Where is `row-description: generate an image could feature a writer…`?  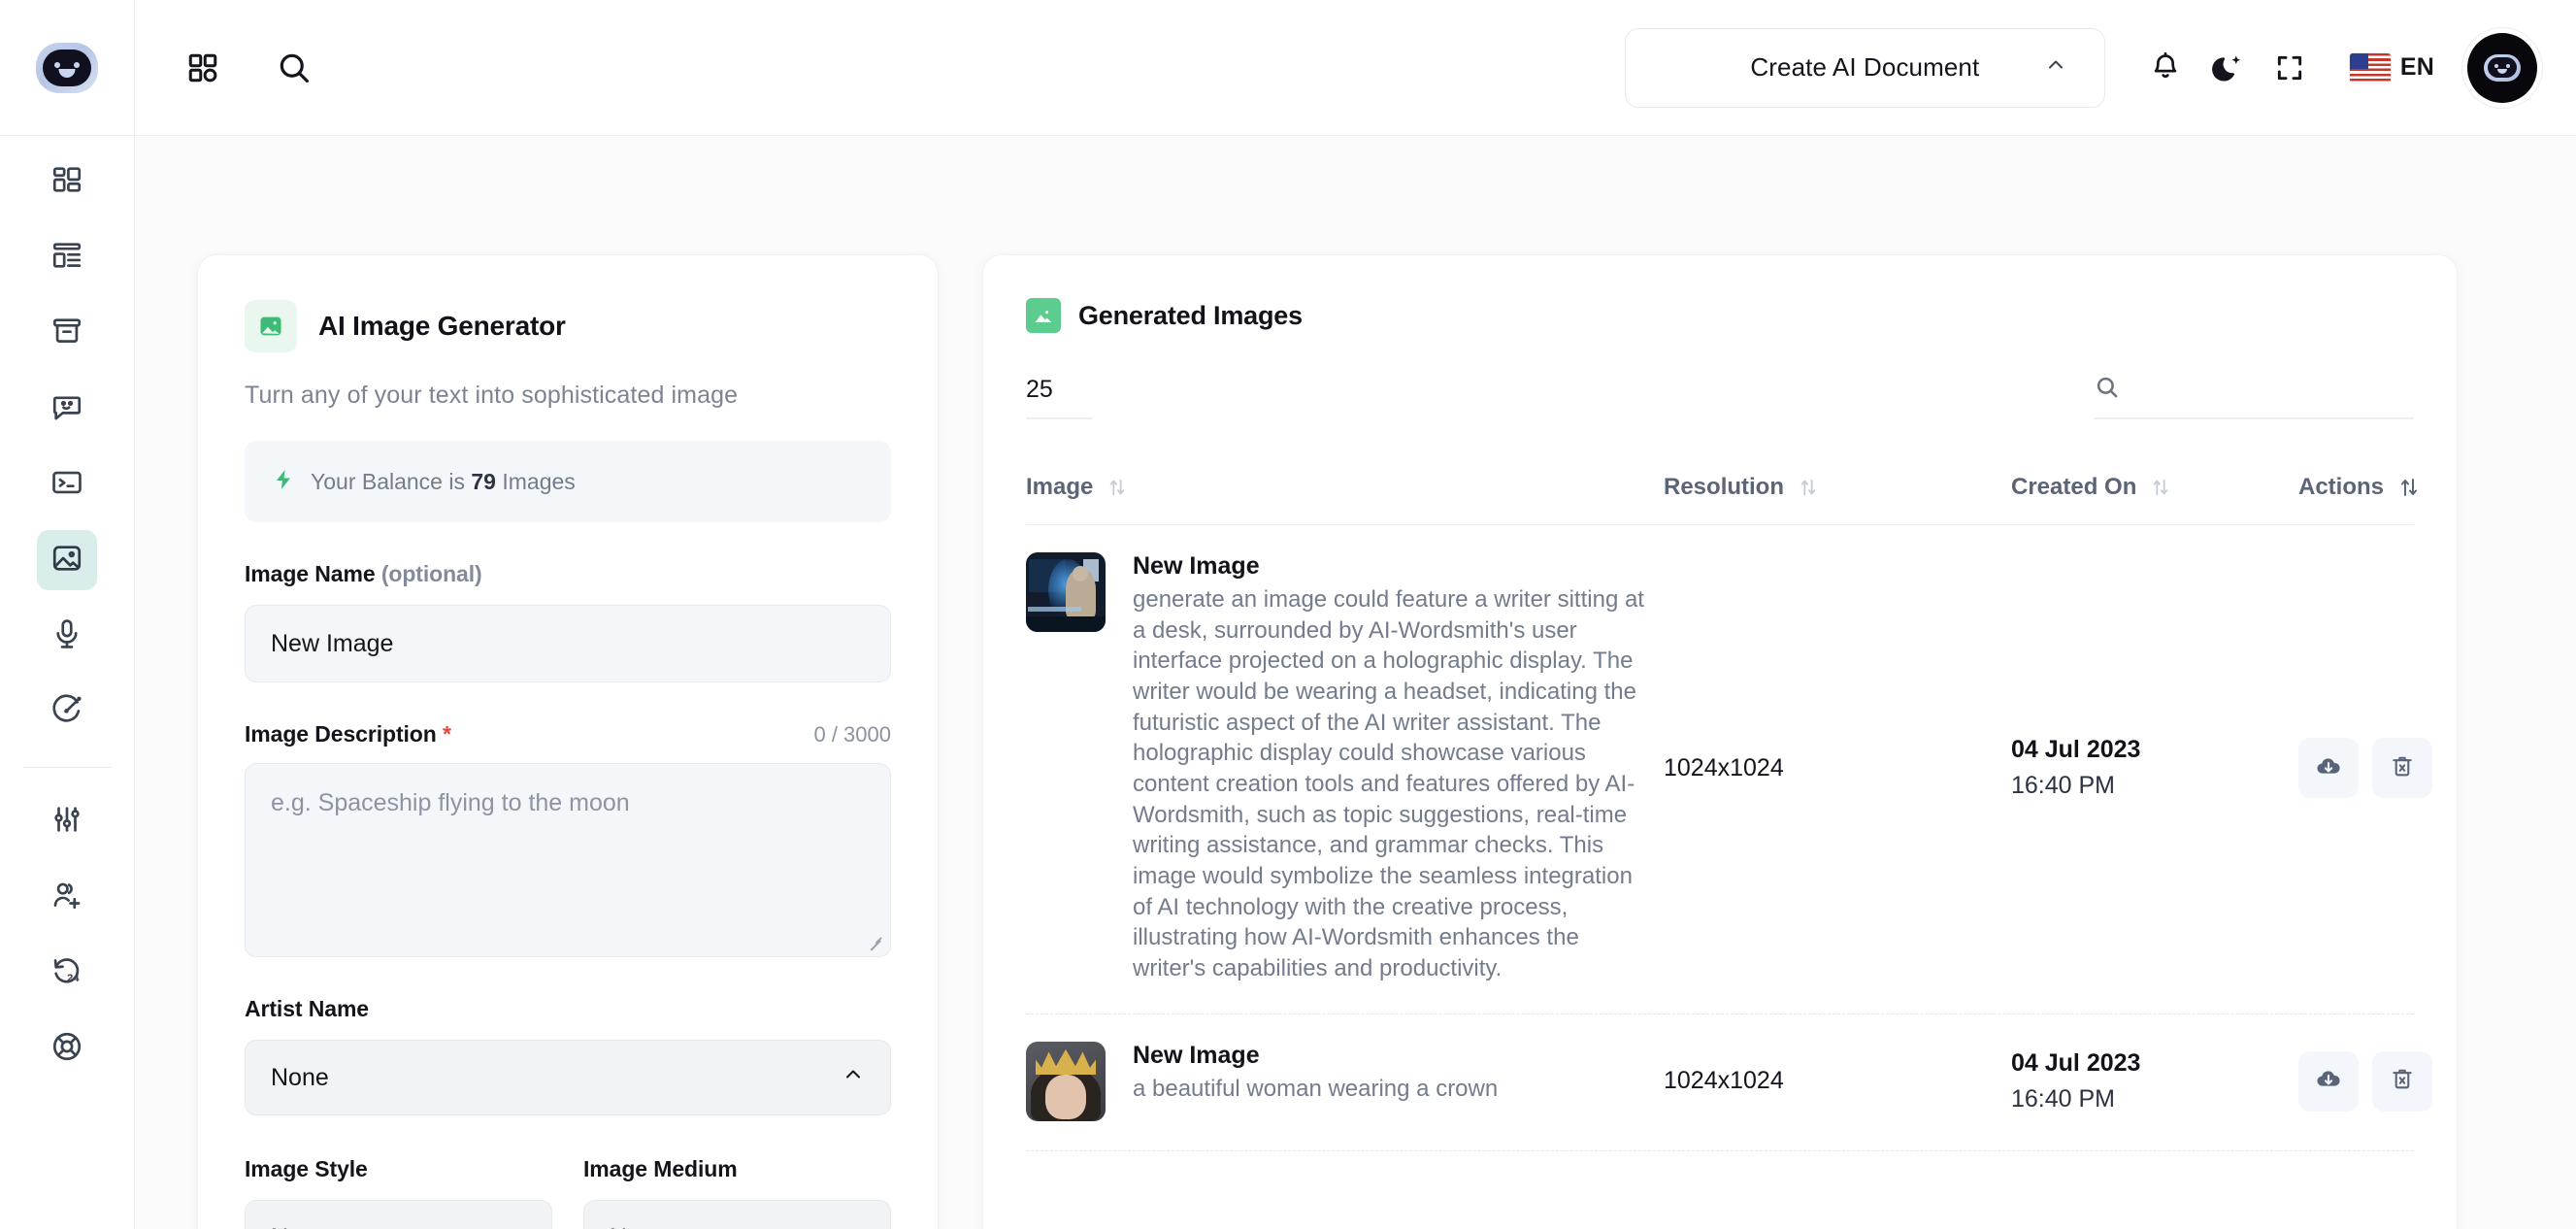
row-description: generate an image could feature a writer… is located at coordinates (1388, 784).